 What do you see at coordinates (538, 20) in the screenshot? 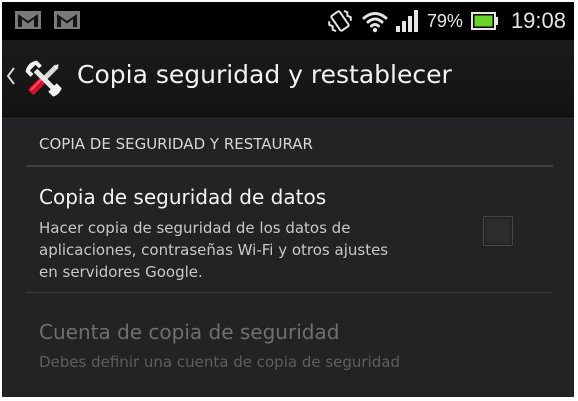
I see `clock: 19:08` at bounding box center [538, 20].